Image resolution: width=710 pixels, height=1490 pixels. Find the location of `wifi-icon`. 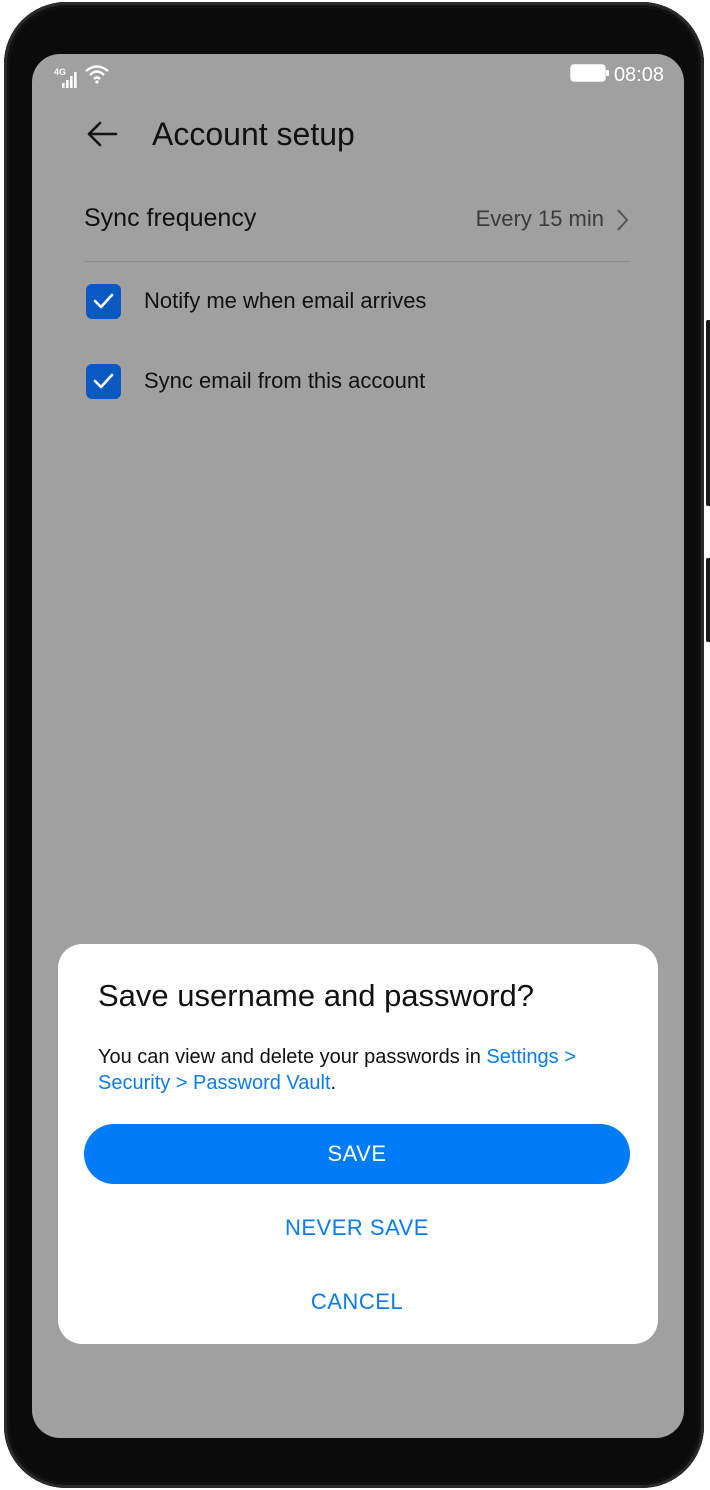

wifi-icon is located at coordinates (97, 76).